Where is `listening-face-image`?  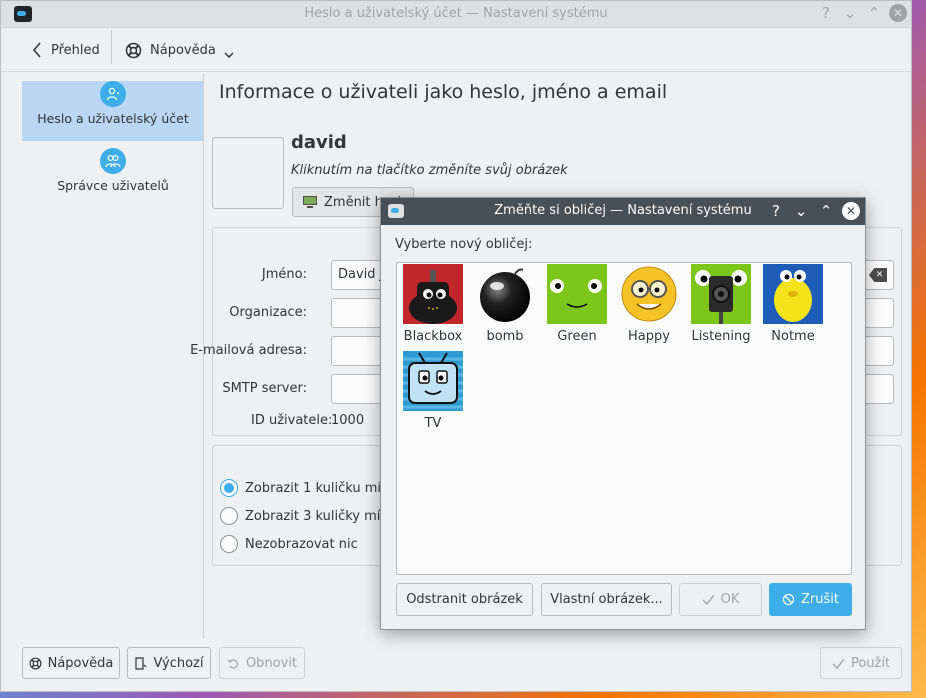 listening-face-image is located at coordinates (721, 294).